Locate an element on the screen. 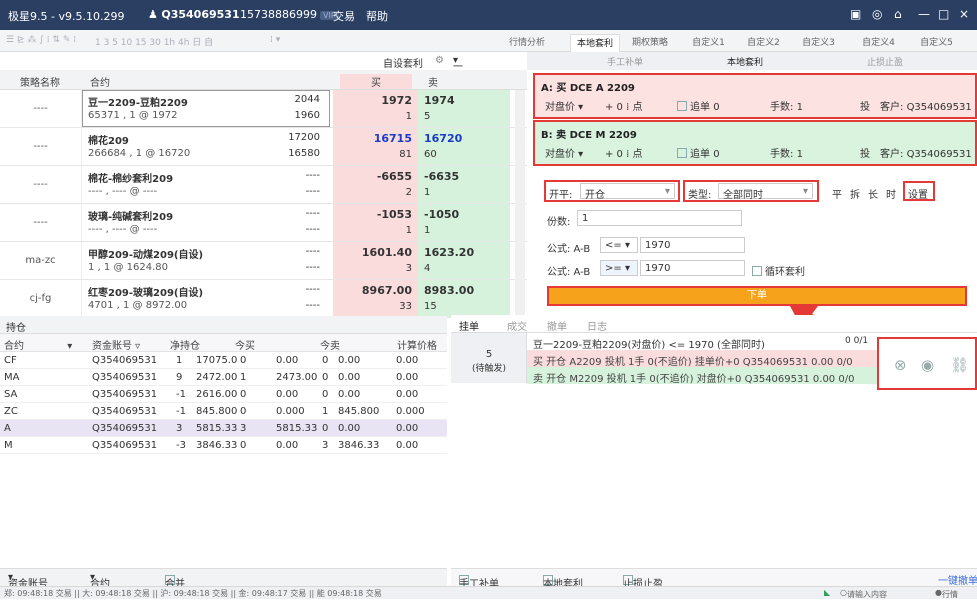  custom-arb-button: 自设套利 is located at coordinates (403, 62).